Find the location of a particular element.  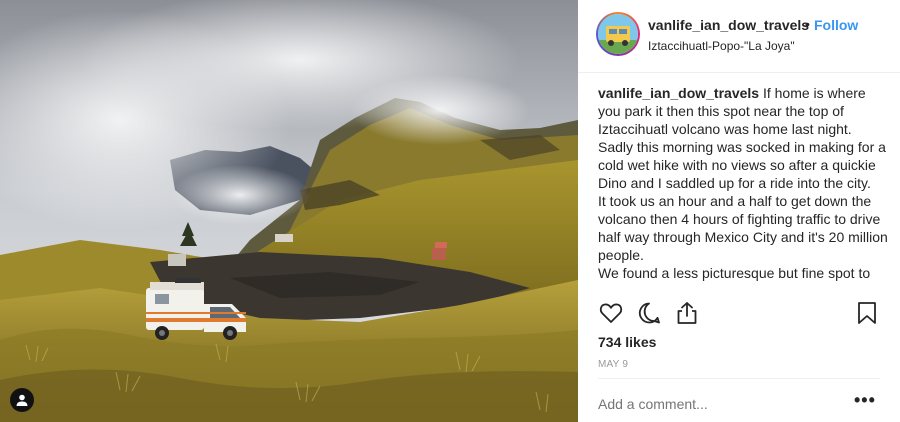

more-options-icon: ••• is located at coordinates (865, 400).